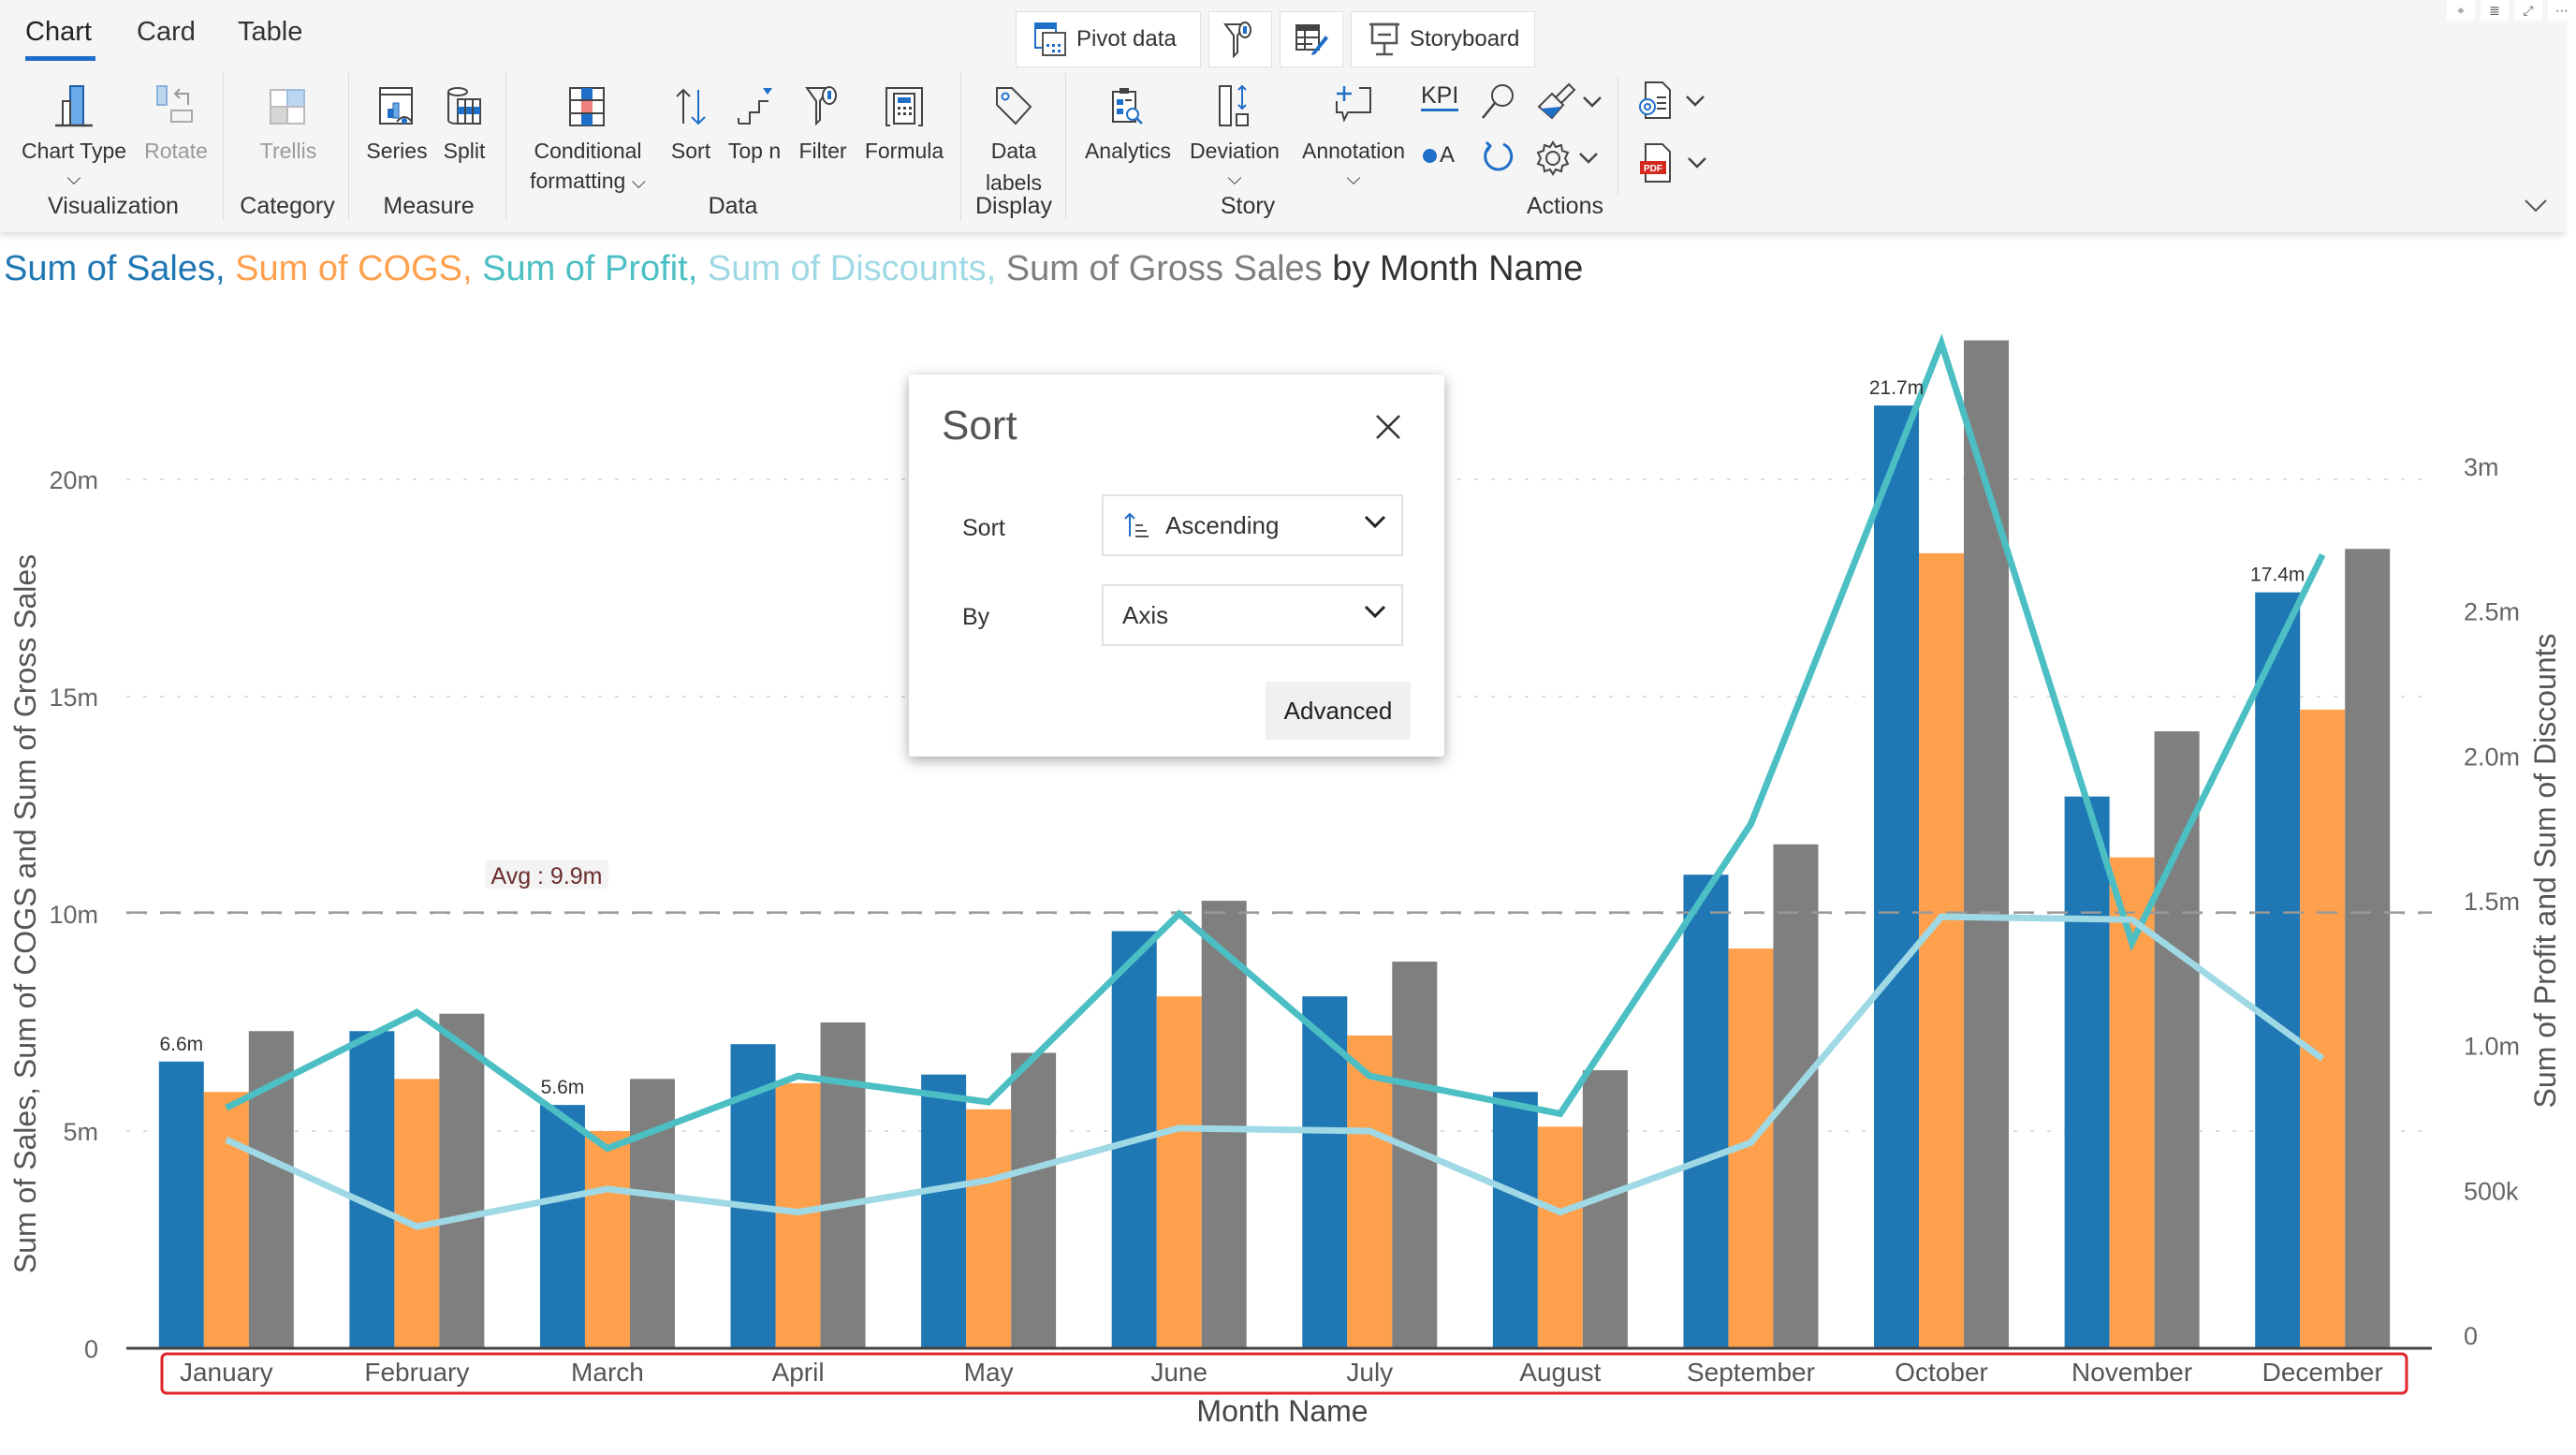  I want to click on search-button, so click(1497, 102).